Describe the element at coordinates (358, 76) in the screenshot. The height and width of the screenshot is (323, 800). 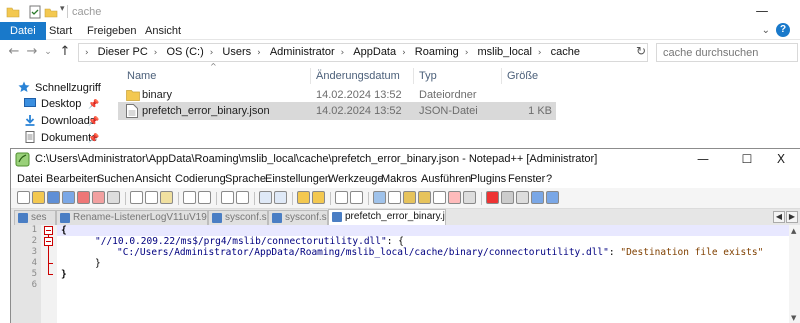
I see `column-header-date: Änderungsdatum` at that location.